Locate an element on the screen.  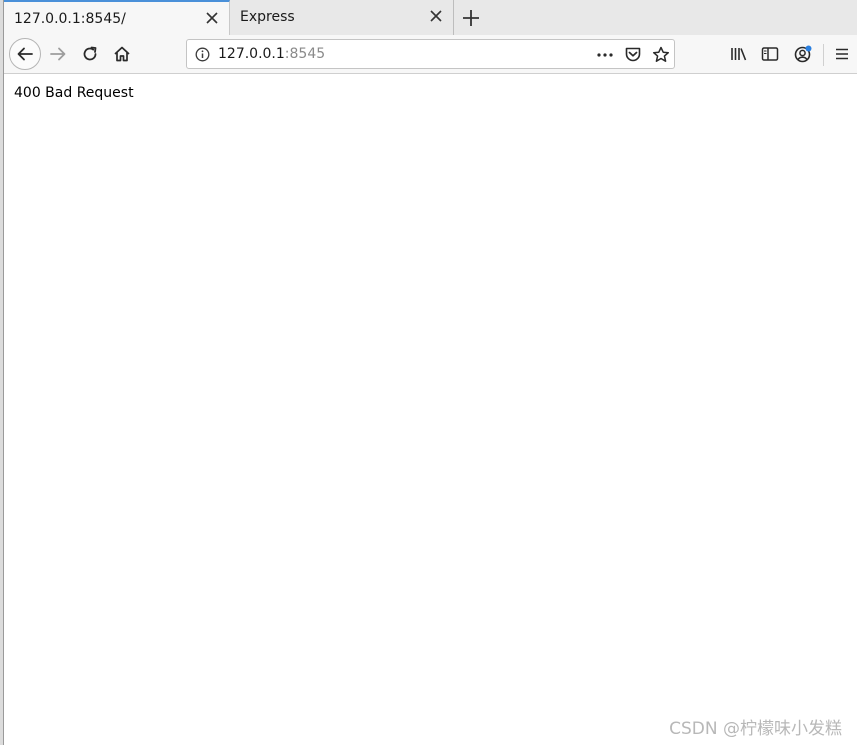
home-button is located at coordinates (122, 54).